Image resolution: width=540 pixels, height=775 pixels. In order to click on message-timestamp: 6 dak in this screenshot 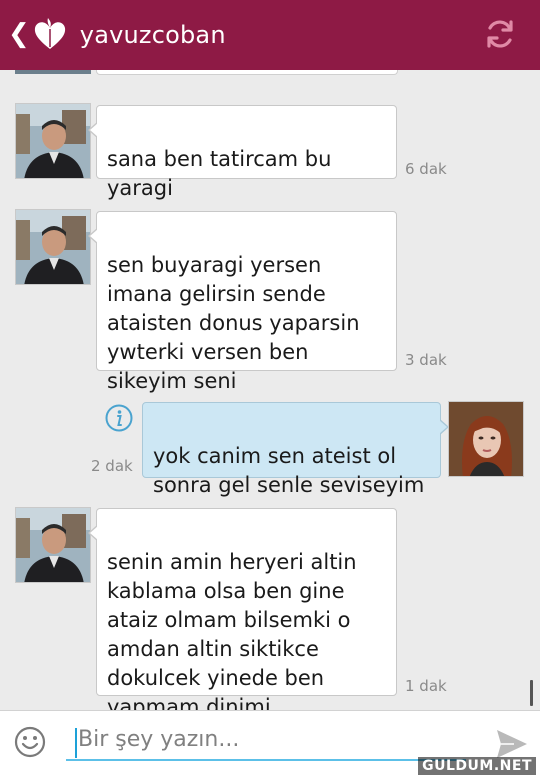, I will do `click(426, 169)`.